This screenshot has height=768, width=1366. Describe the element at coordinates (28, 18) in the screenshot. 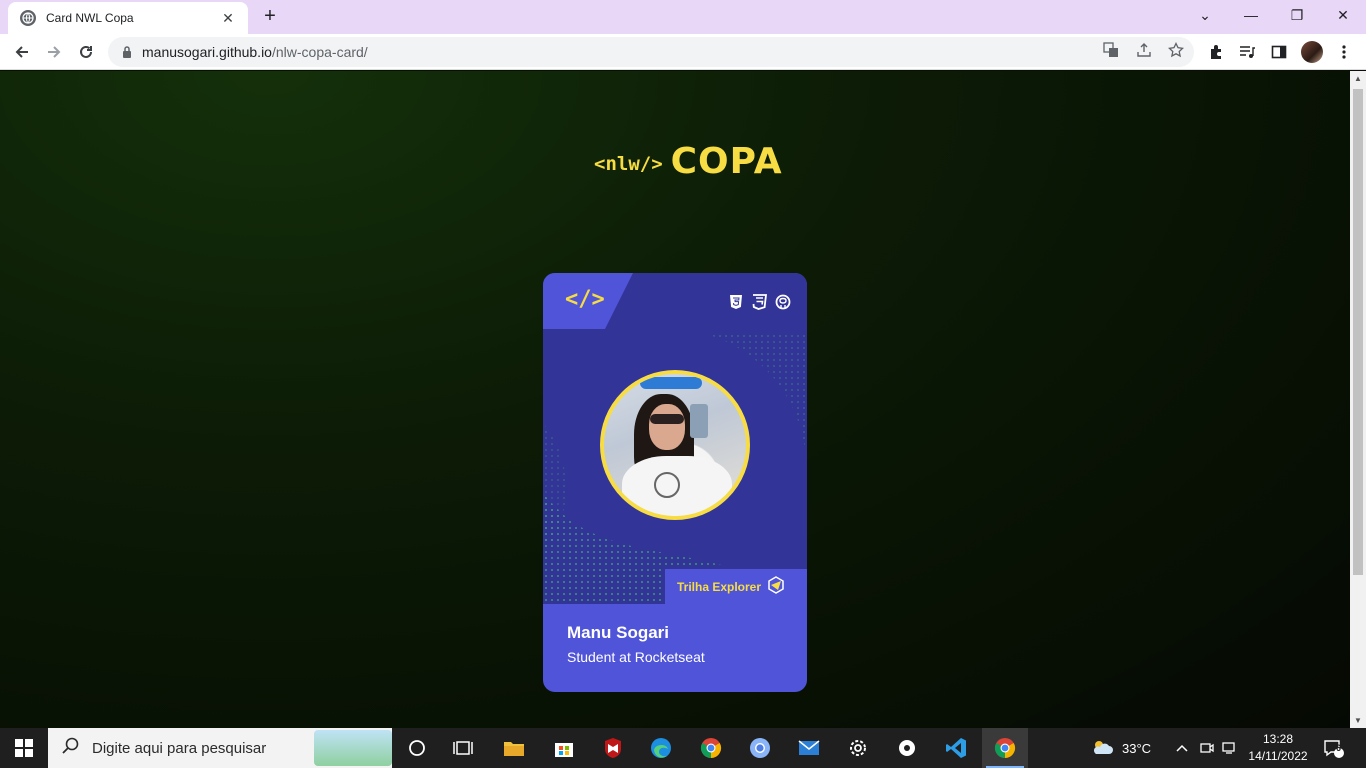

I see `globe-icon` at that location.